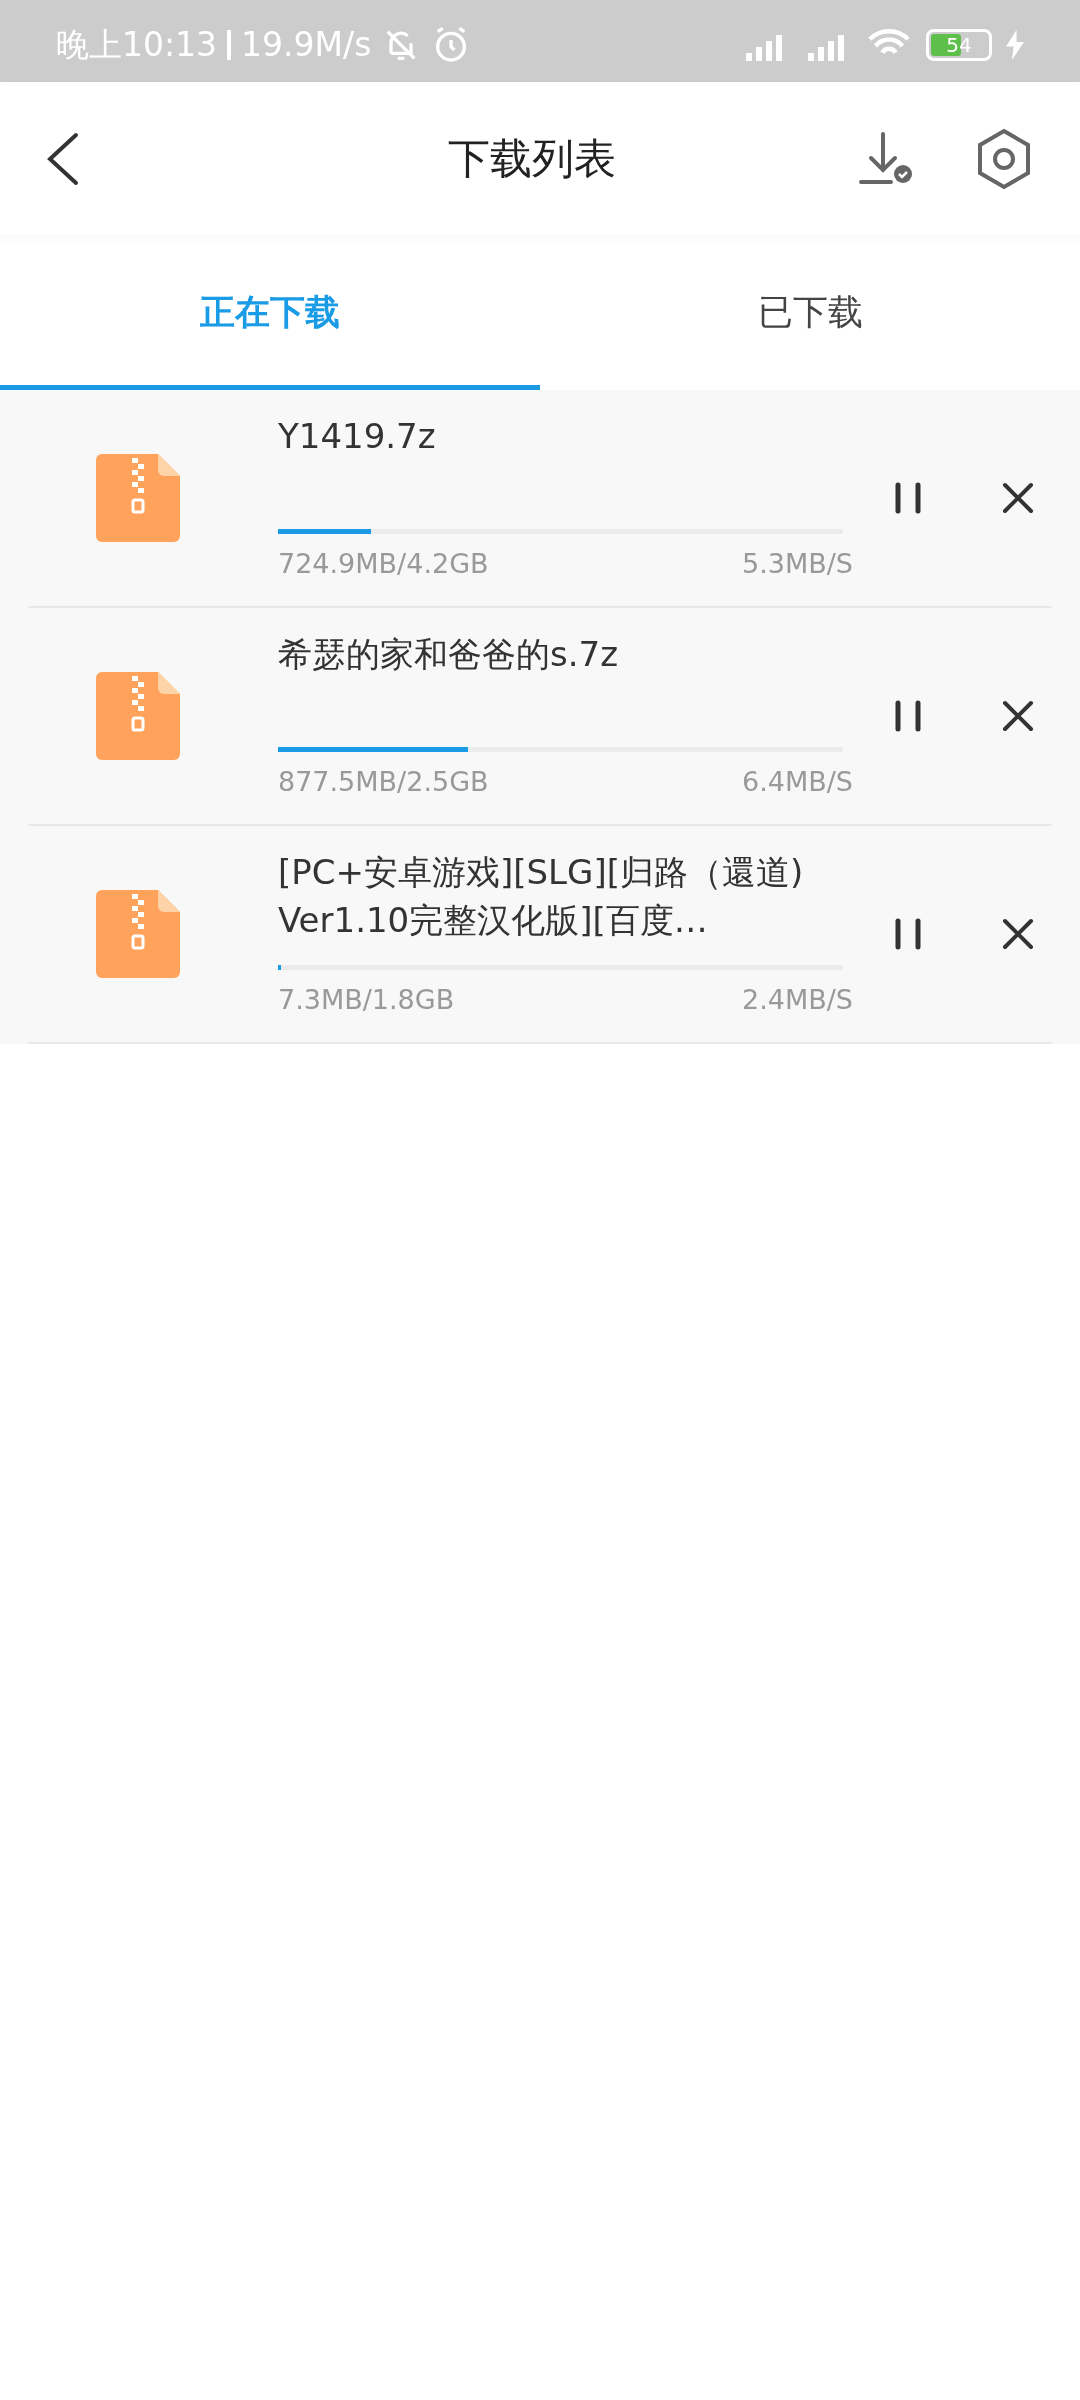 The width and height of the screenshot is (1080, 2400). What do you see at coordinates (383, 781) in the screenshot?
I see `download-size: 877.5MB/2.5GB` at bounding box center [383, 781].